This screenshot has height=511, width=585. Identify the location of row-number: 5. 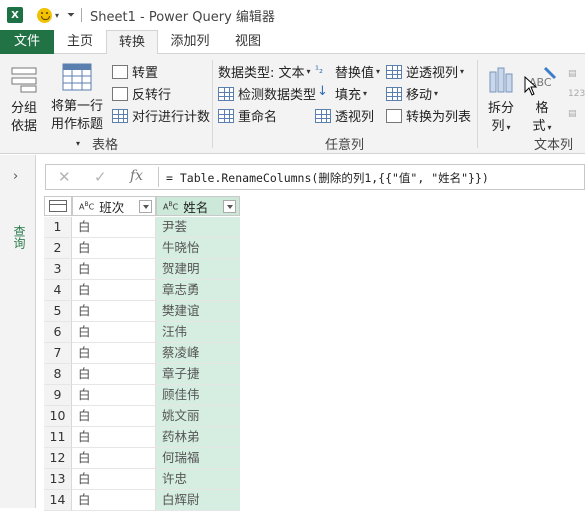
(58, 311).